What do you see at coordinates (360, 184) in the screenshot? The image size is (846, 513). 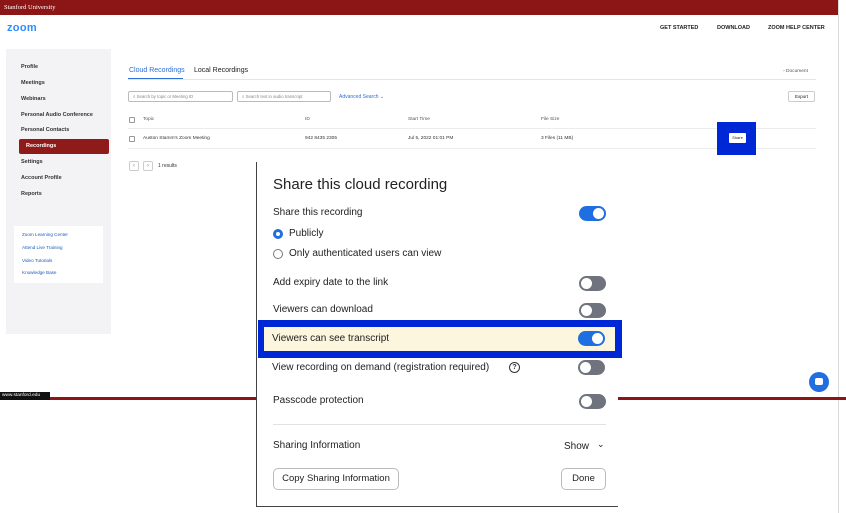 I see `dialog-title: Share this cloud recording` at bounding box center [360, 184].